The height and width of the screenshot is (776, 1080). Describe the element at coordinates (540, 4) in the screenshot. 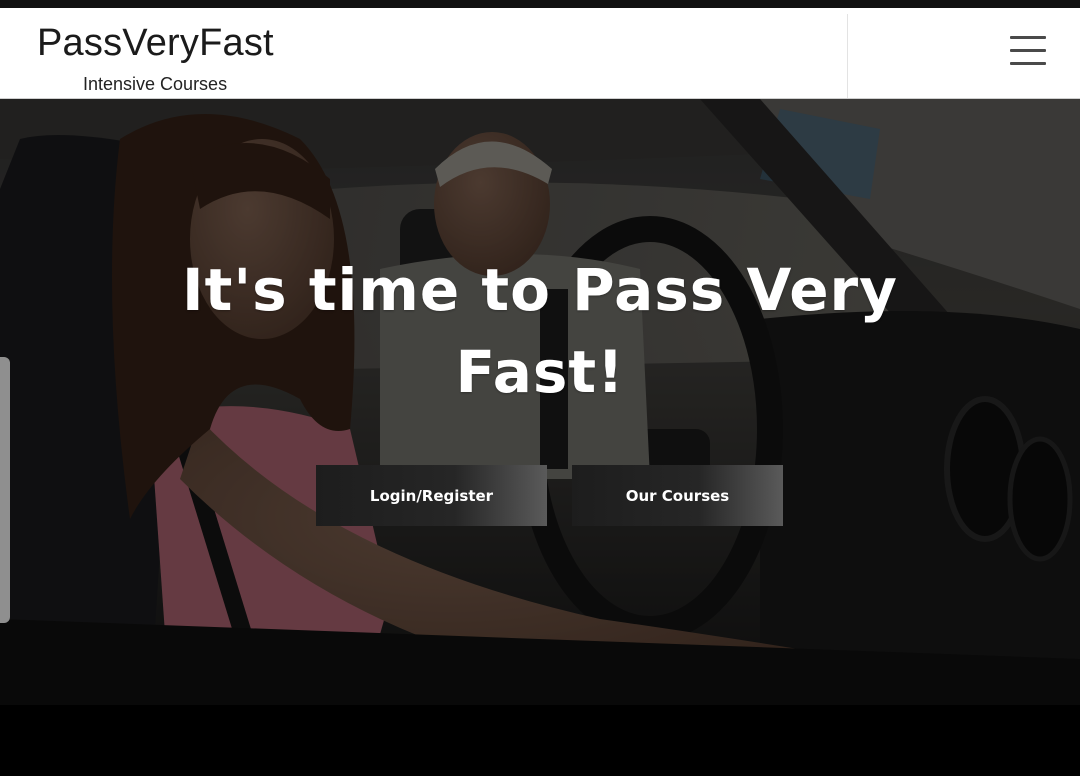

I see `status-strip` at that location.